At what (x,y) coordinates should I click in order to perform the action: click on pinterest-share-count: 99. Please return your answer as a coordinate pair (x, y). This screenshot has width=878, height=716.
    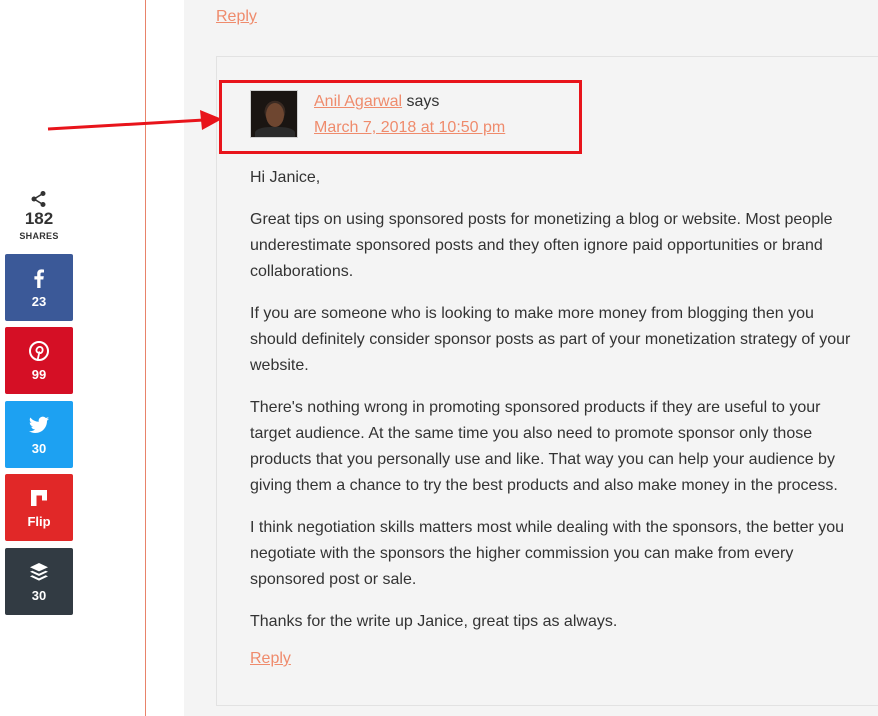
    Looking at the image, I should click on (39, 374).